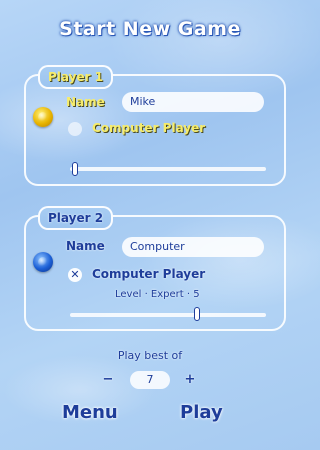 This screenshot has width=320, height=450. Describe the element at coordinates (193, 102) in the screenshot. I see `player1-name-field` at that location.